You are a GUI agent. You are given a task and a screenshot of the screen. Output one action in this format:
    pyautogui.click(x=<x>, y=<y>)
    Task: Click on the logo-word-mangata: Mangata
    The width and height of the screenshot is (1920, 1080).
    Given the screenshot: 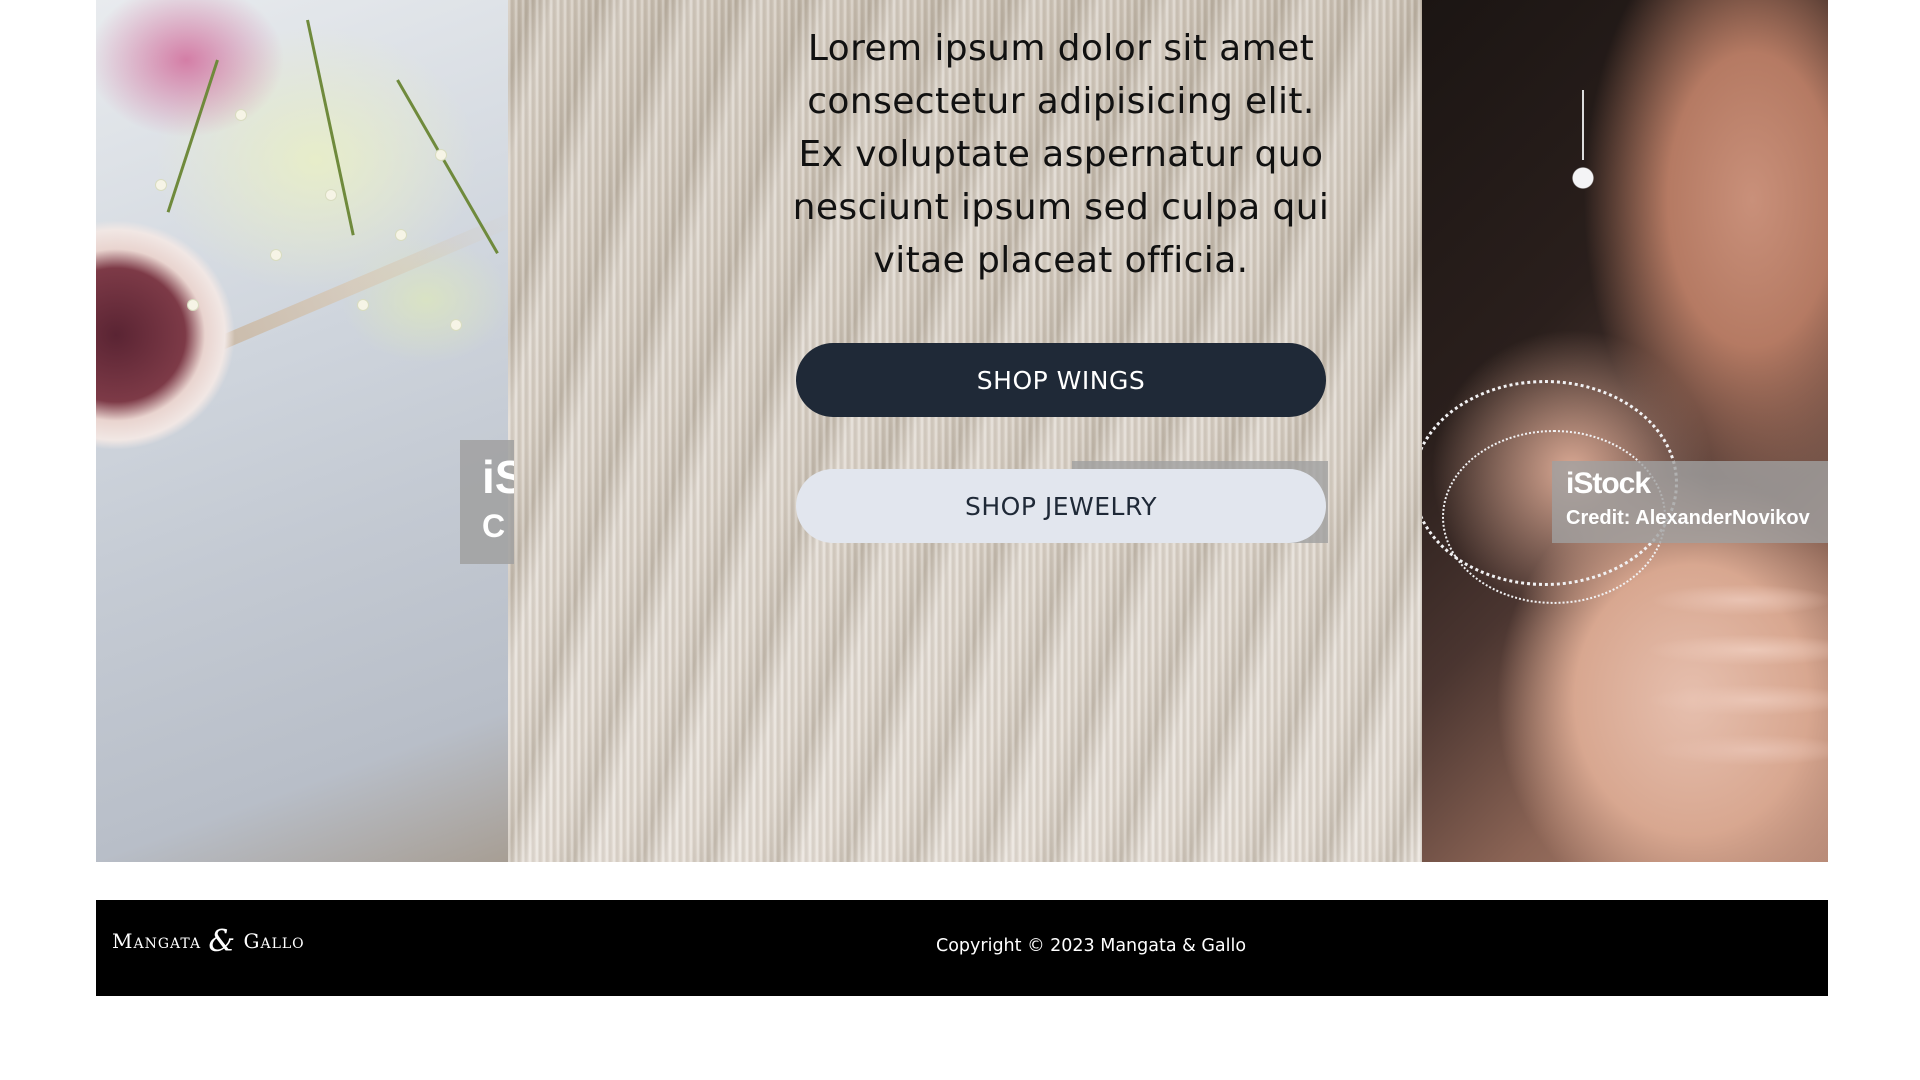 What is the action you would take?
    pyautogui.click(x=157, y=941)
    